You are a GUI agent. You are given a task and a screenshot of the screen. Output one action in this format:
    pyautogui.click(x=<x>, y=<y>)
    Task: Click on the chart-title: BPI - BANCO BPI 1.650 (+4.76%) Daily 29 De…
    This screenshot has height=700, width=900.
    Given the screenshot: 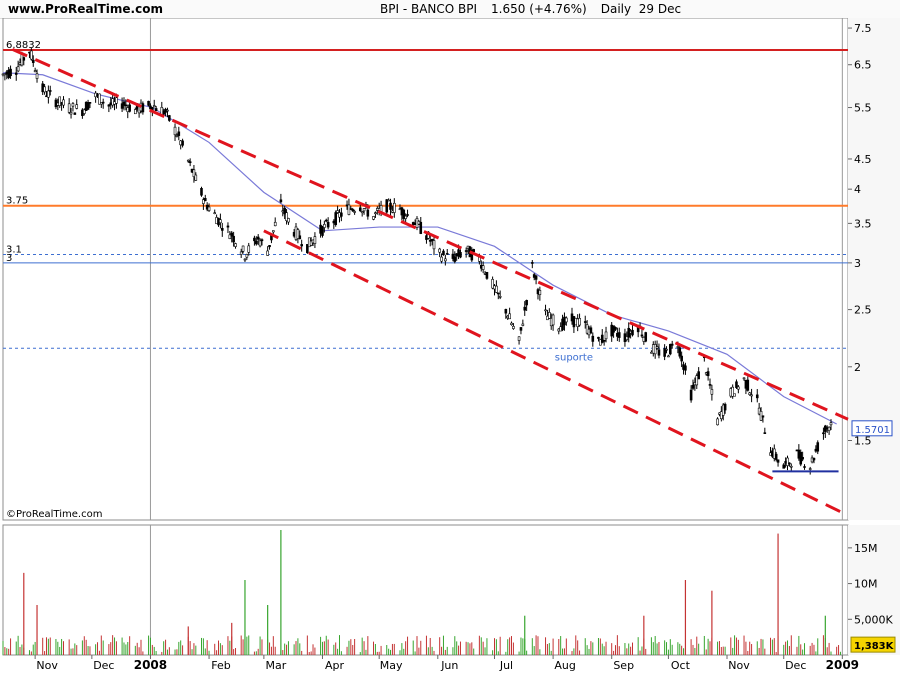 What is the action you would take?
    pyautogui.click(x=537, y=9)
    